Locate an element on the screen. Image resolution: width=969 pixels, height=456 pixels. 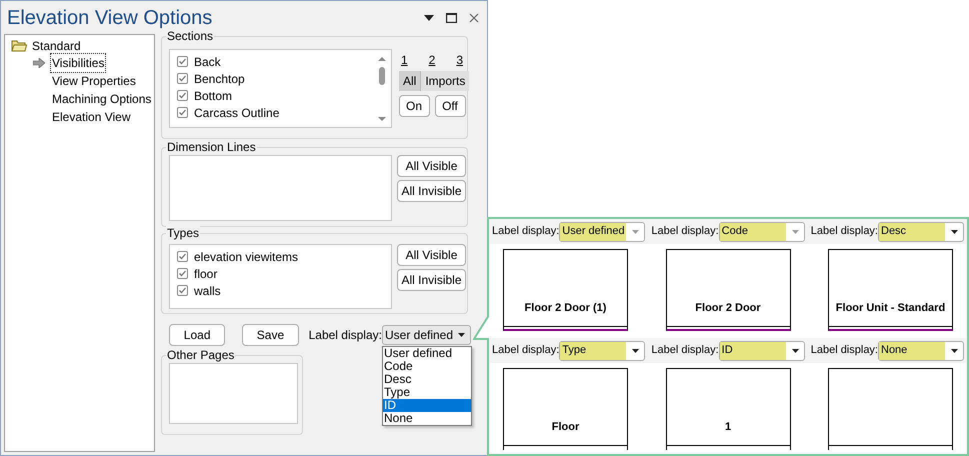
dropdown-option: ID is located at coordinates (426, 405).